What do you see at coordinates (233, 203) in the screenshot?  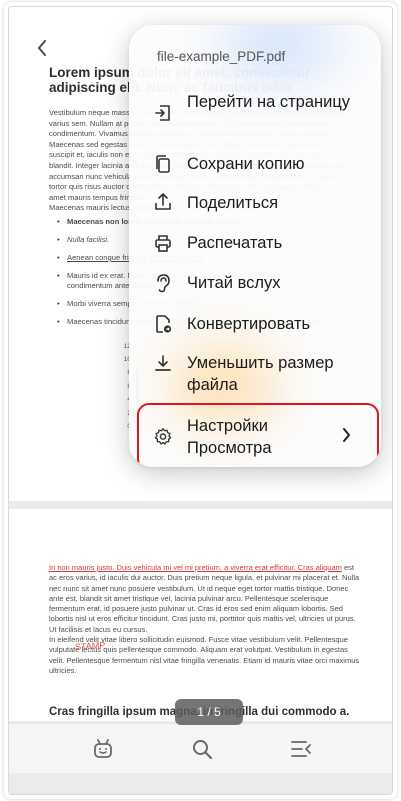 I see `menu-item-label: Поделиться` at bounding box center [233, 203].